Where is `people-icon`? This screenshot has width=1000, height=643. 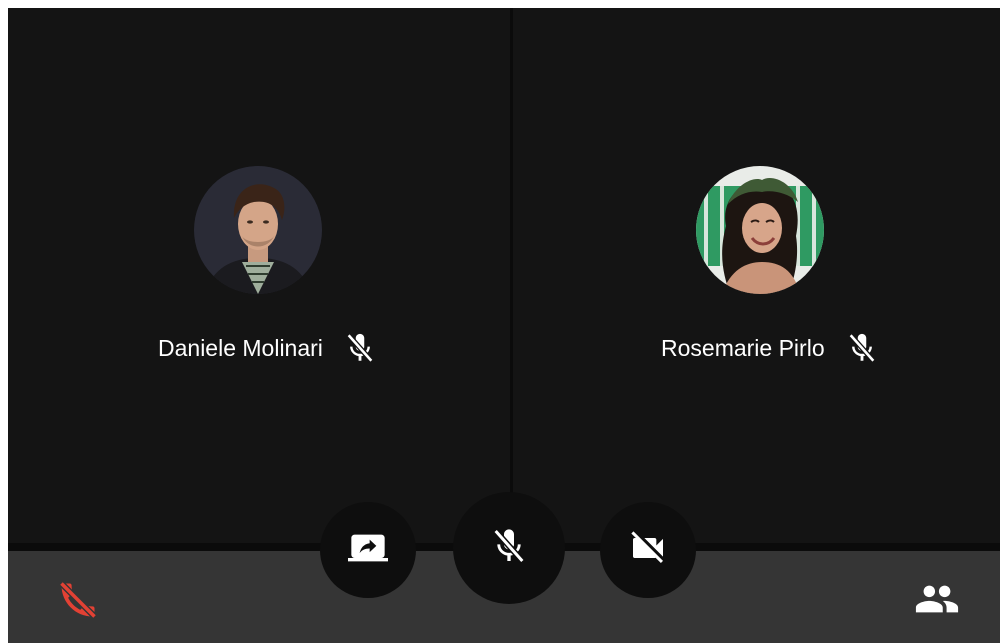 people-icon is located at coordinates (937, 601).